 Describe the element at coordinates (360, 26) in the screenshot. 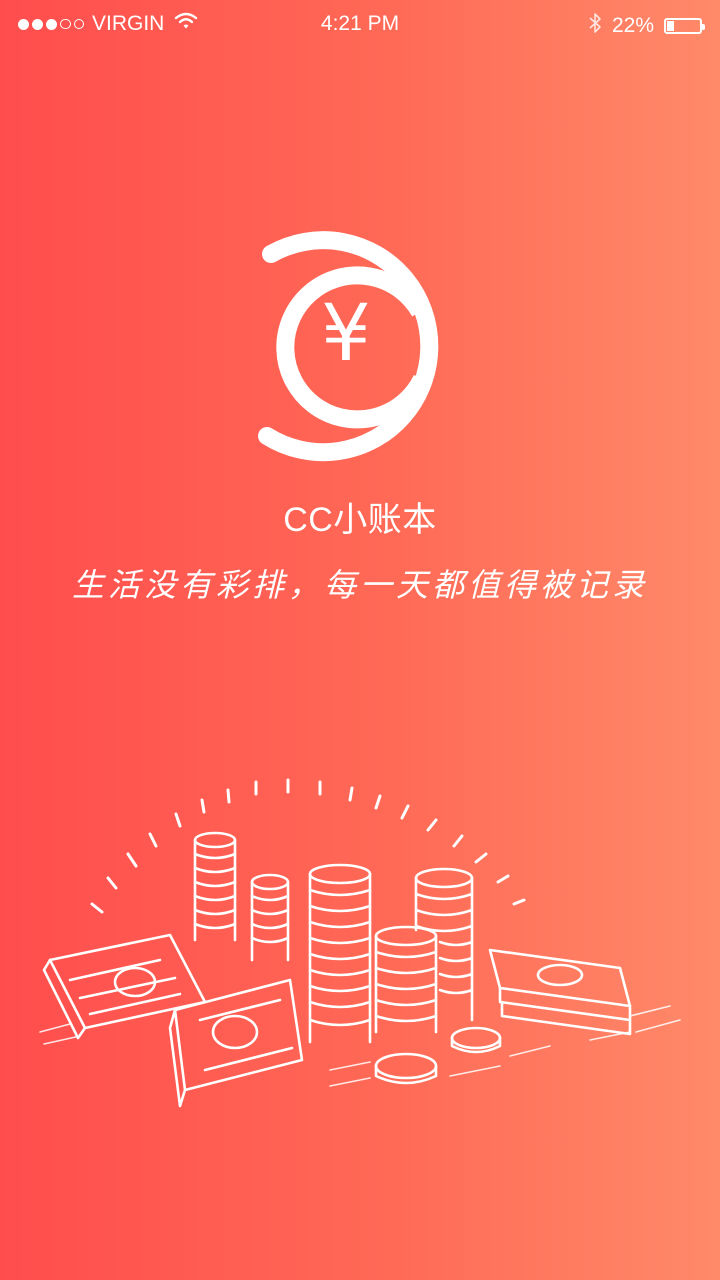

I see `status-bar: VIRGIN 4:21 PM 22%` at that location.